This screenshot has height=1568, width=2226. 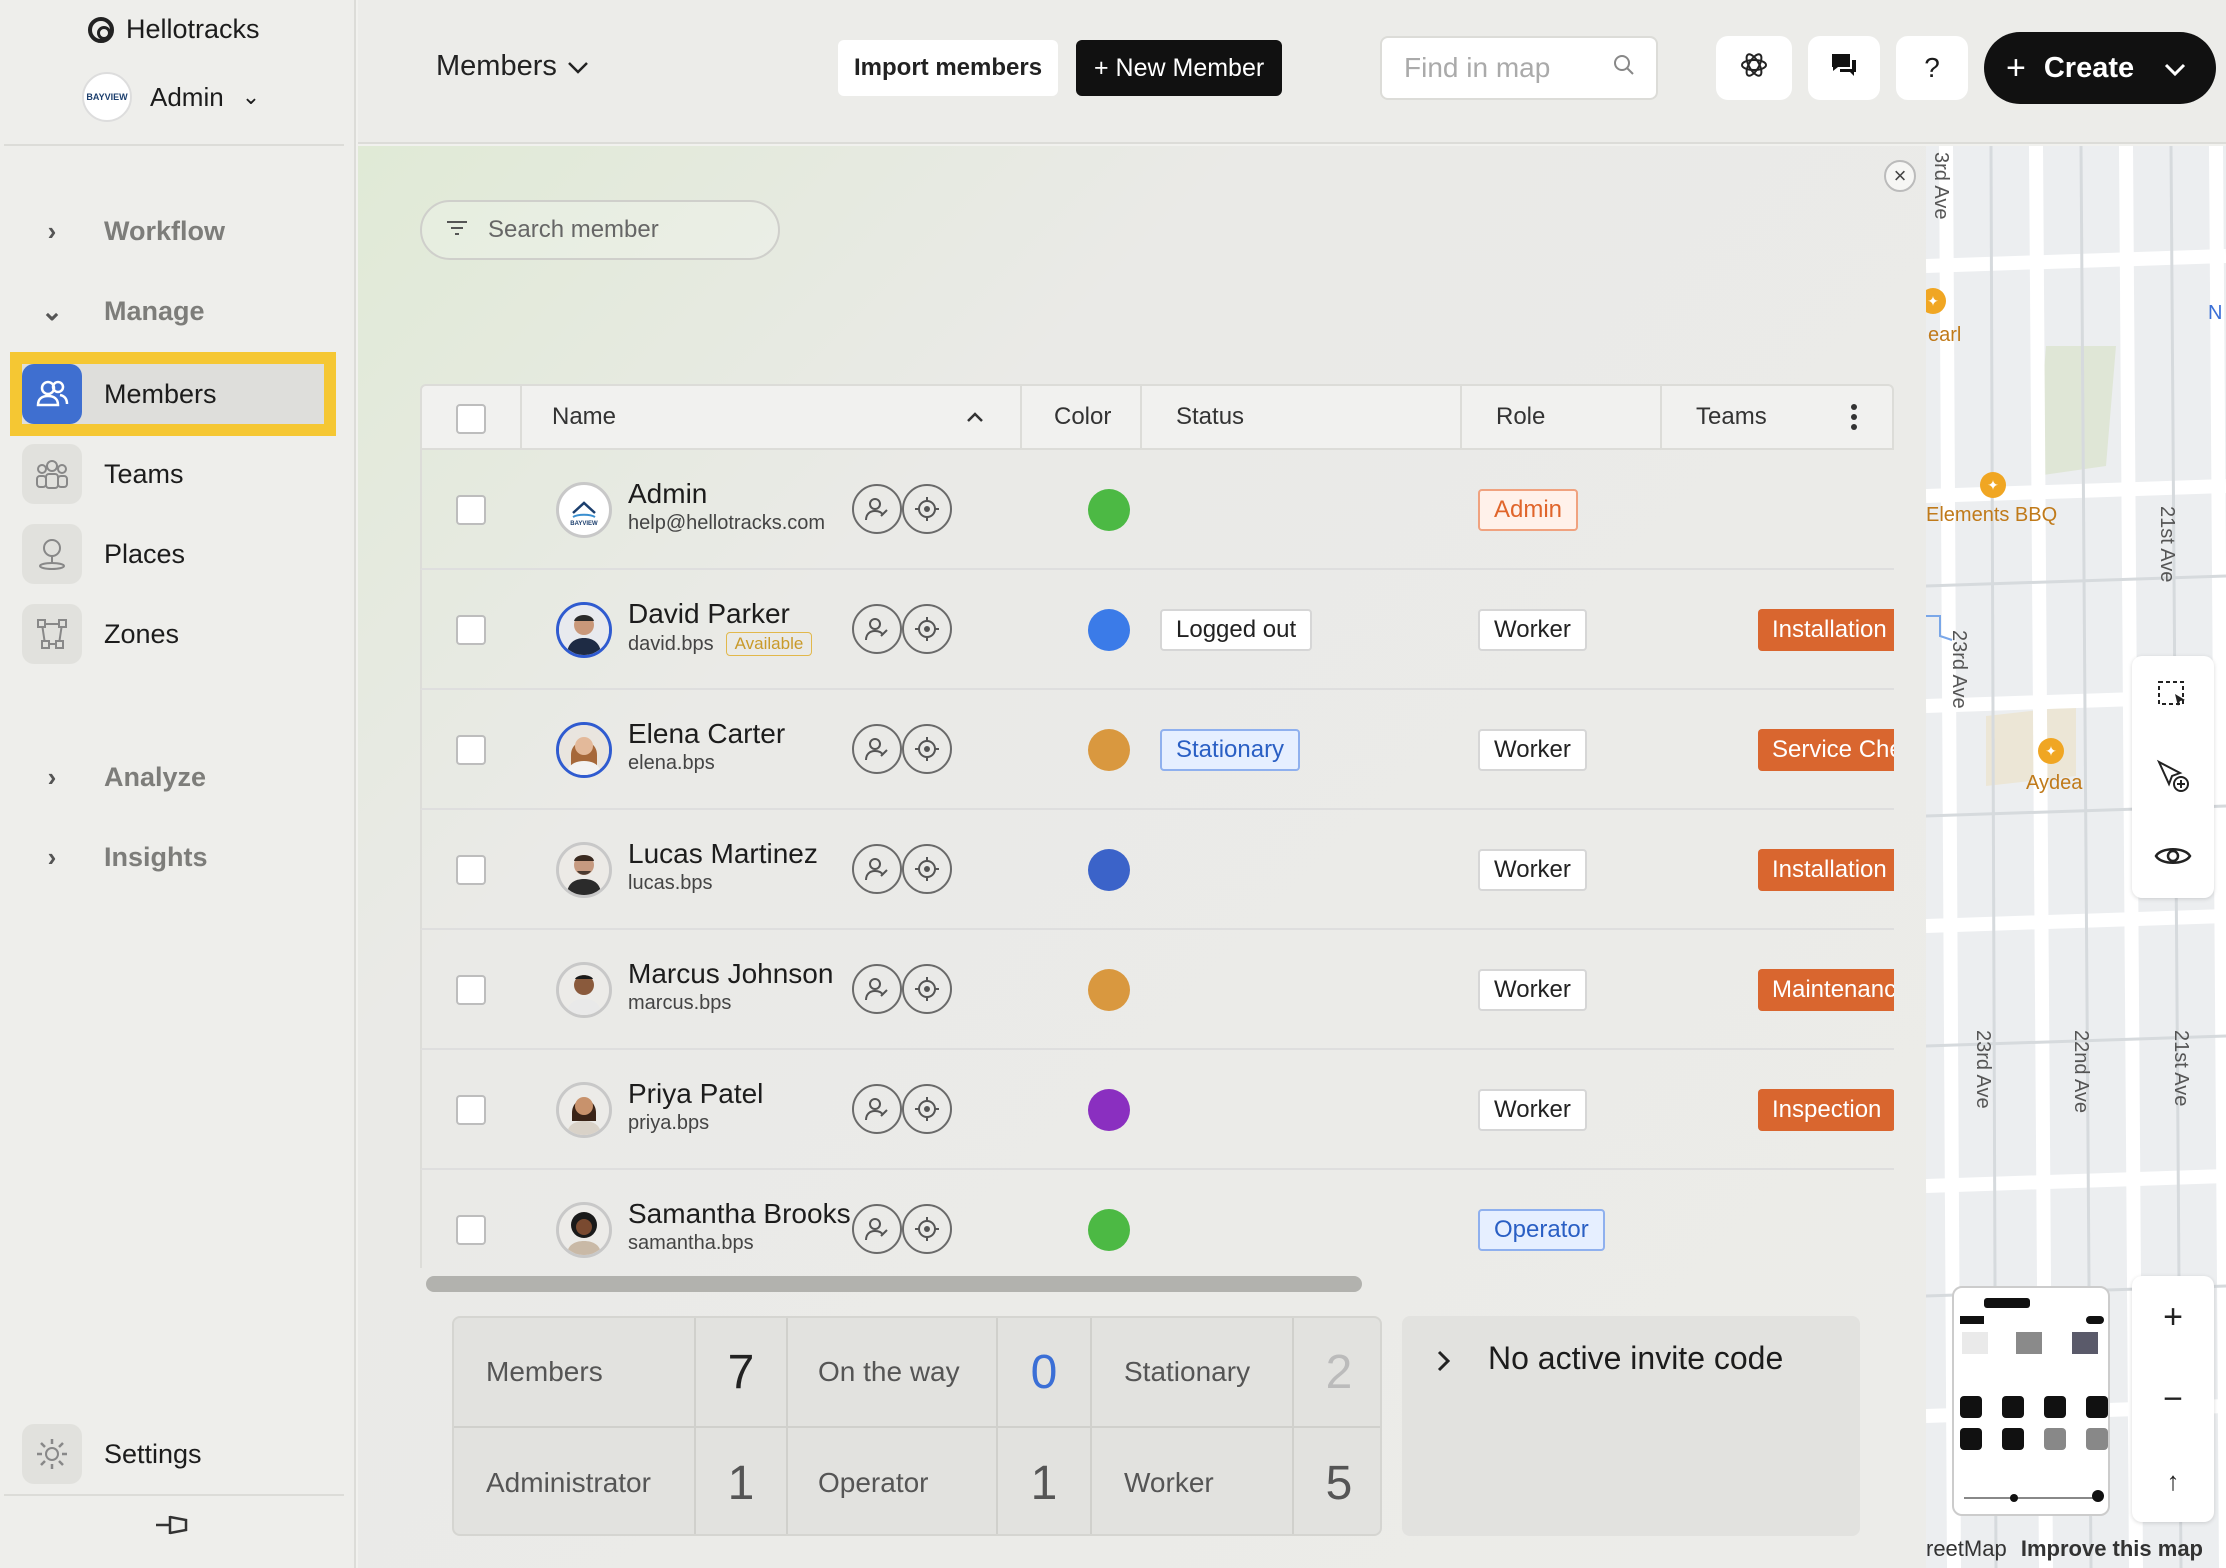 What do you see at coordinates (155, 777) in the screenshot?
I see `section-label: Analyze` at bounding box center [155, 777].